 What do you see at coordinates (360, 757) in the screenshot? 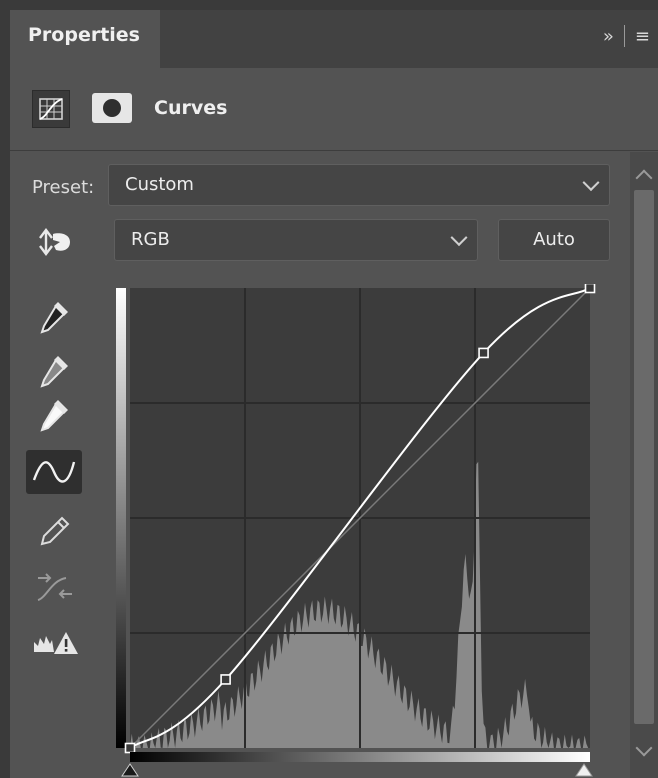
I see `input-gradient` at bounding box center [360, 757].